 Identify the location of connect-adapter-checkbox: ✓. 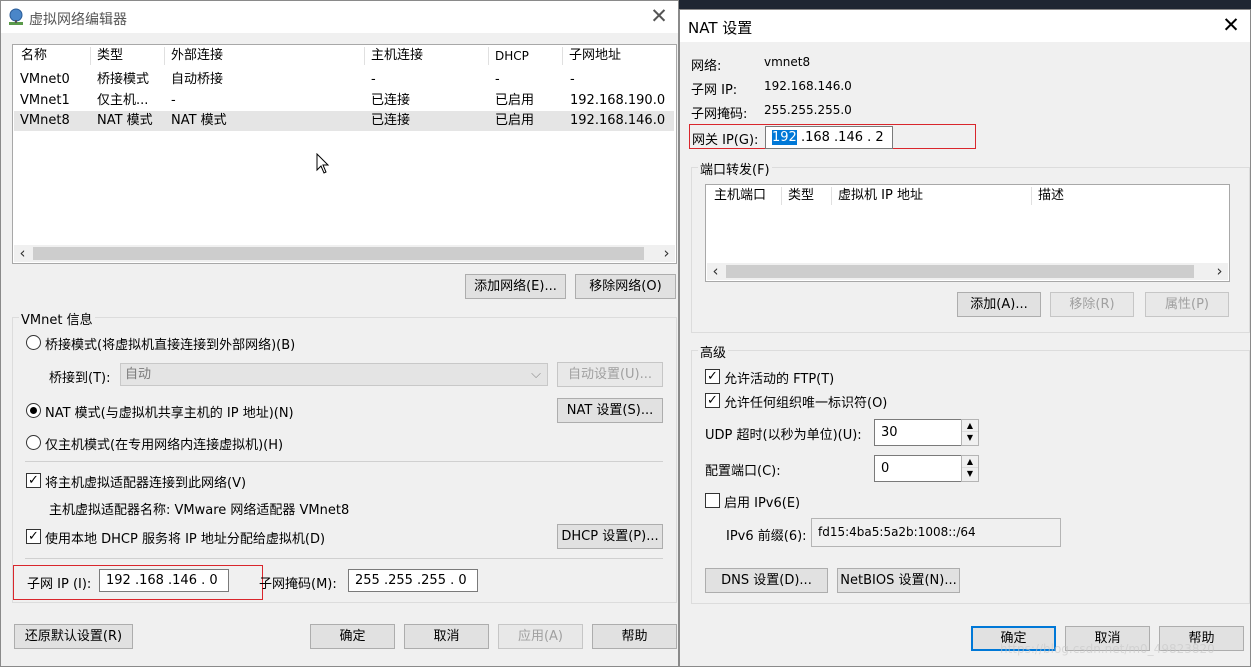
(33, 480).